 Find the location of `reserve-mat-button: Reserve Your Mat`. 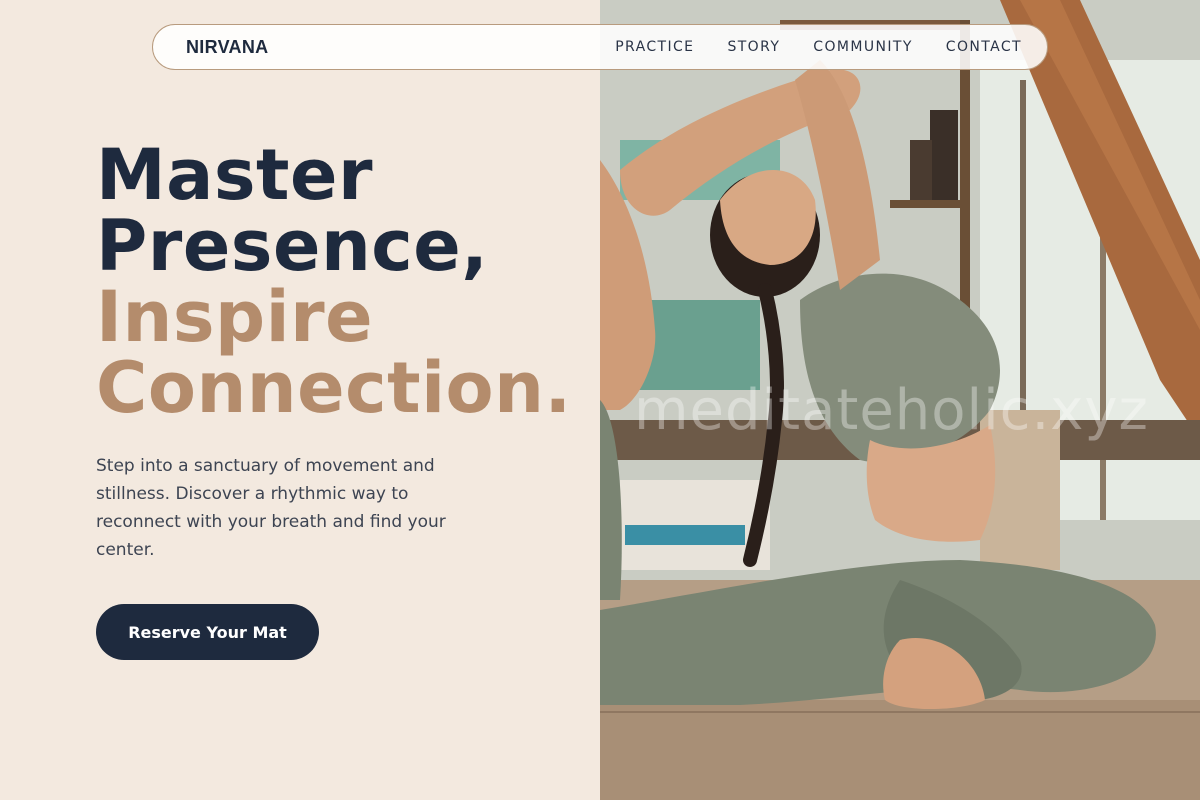

reserve-mat-button: Reserve Your Mat is located at coordinates (207, 632).